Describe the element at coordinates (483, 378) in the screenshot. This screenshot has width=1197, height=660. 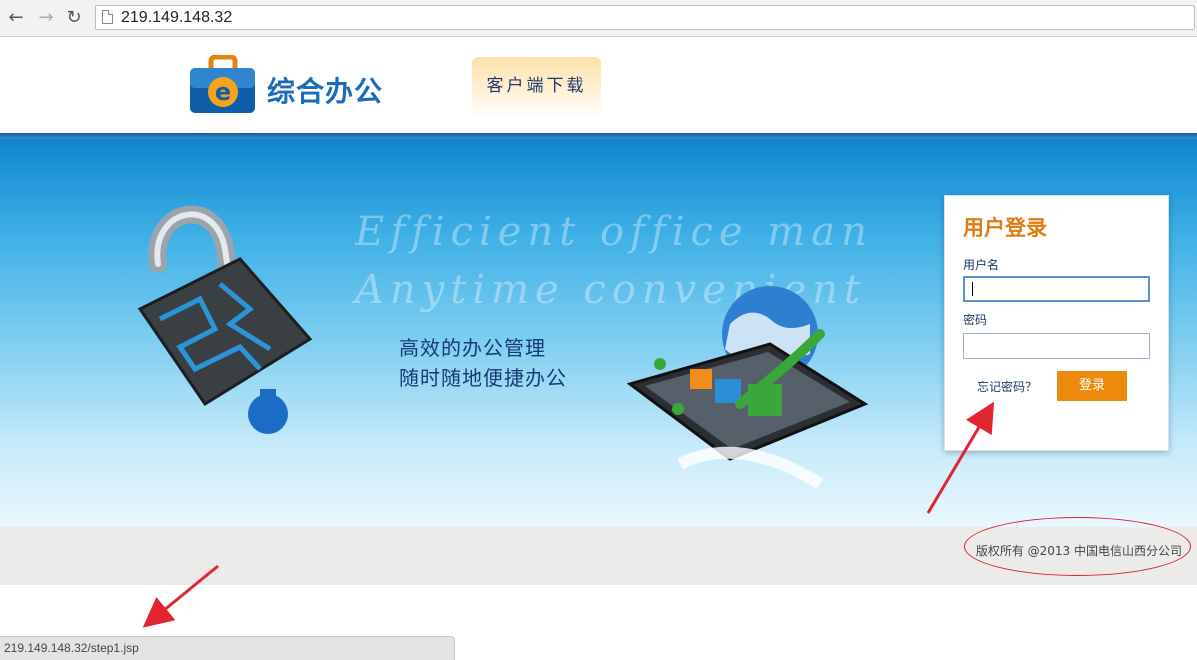
I see `slogan-line-2: 随时随地便捷办公` at that location.